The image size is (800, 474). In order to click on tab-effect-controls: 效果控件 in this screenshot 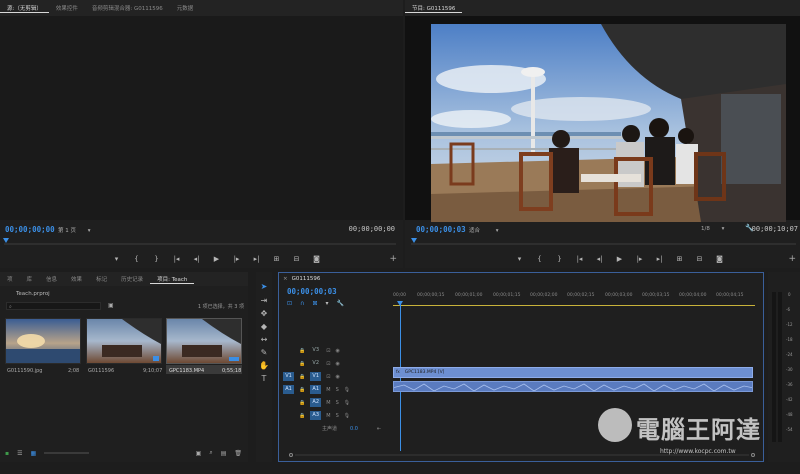, I will do `click(67, 8)`.